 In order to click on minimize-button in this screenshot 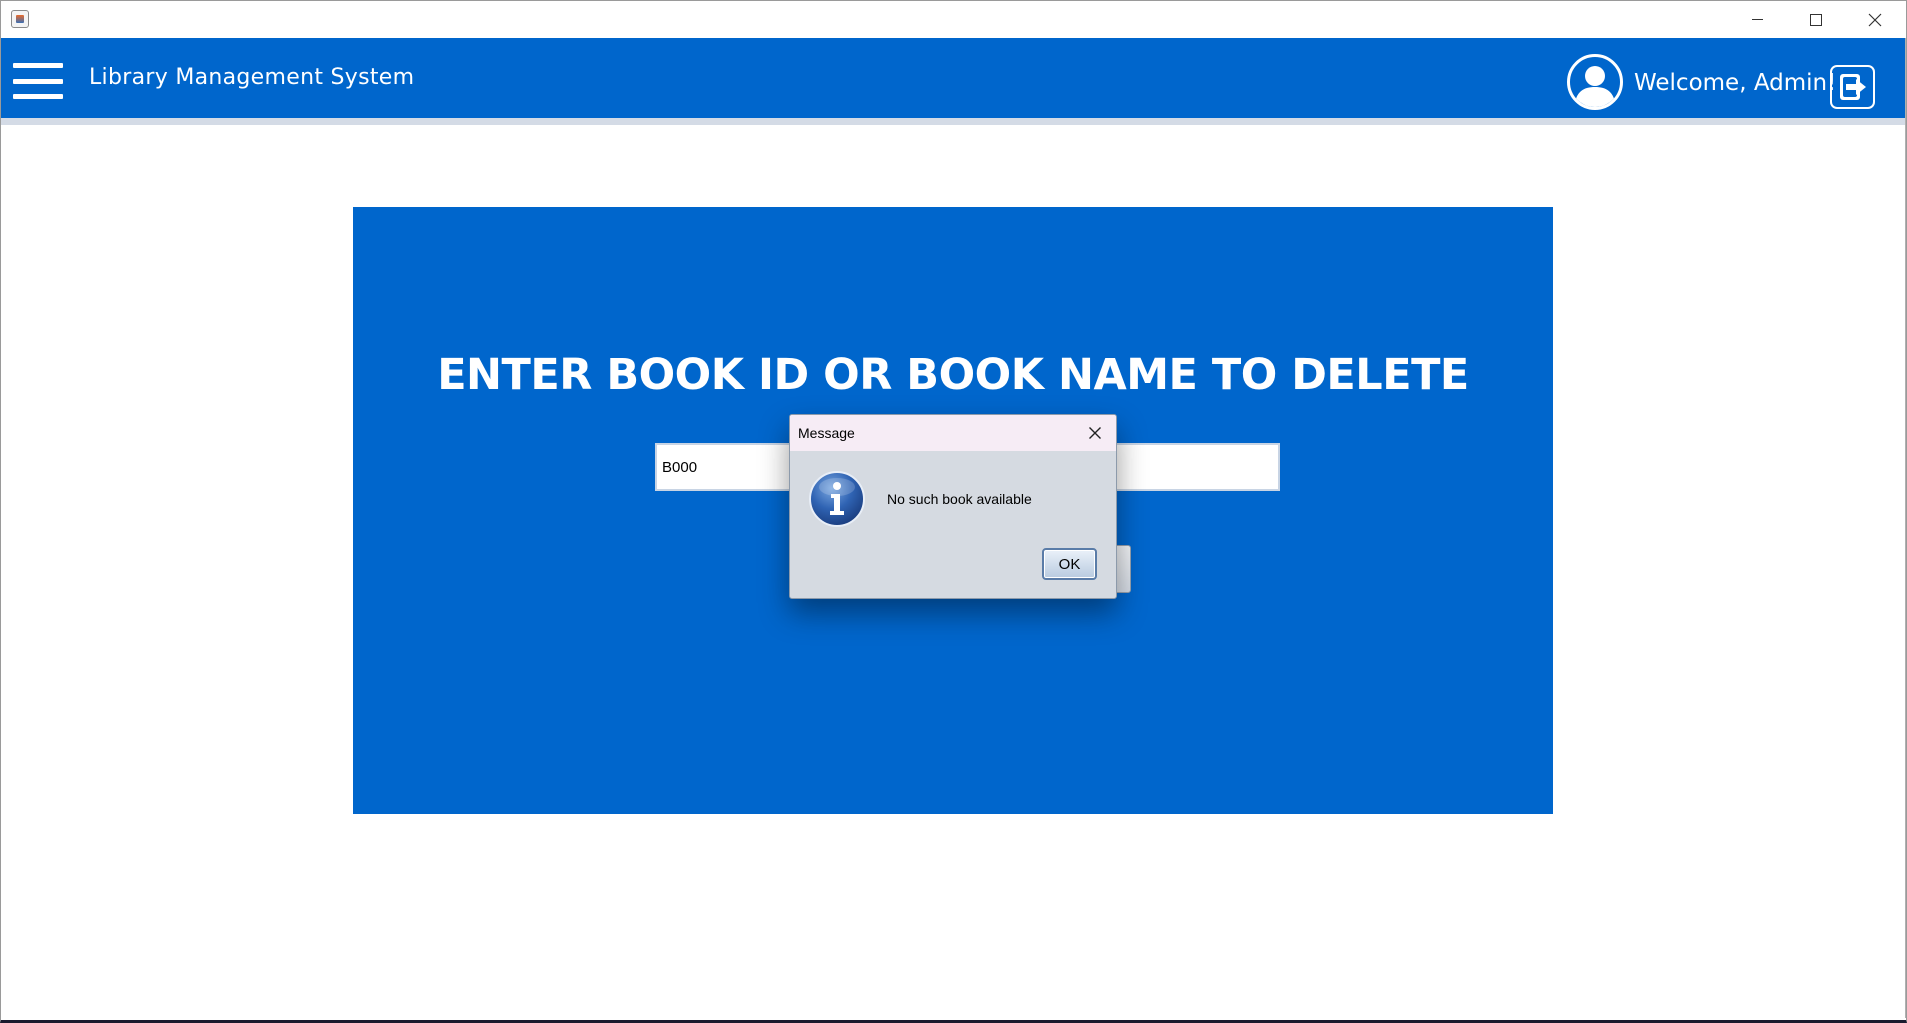, I will do `click(1757, 19)`.